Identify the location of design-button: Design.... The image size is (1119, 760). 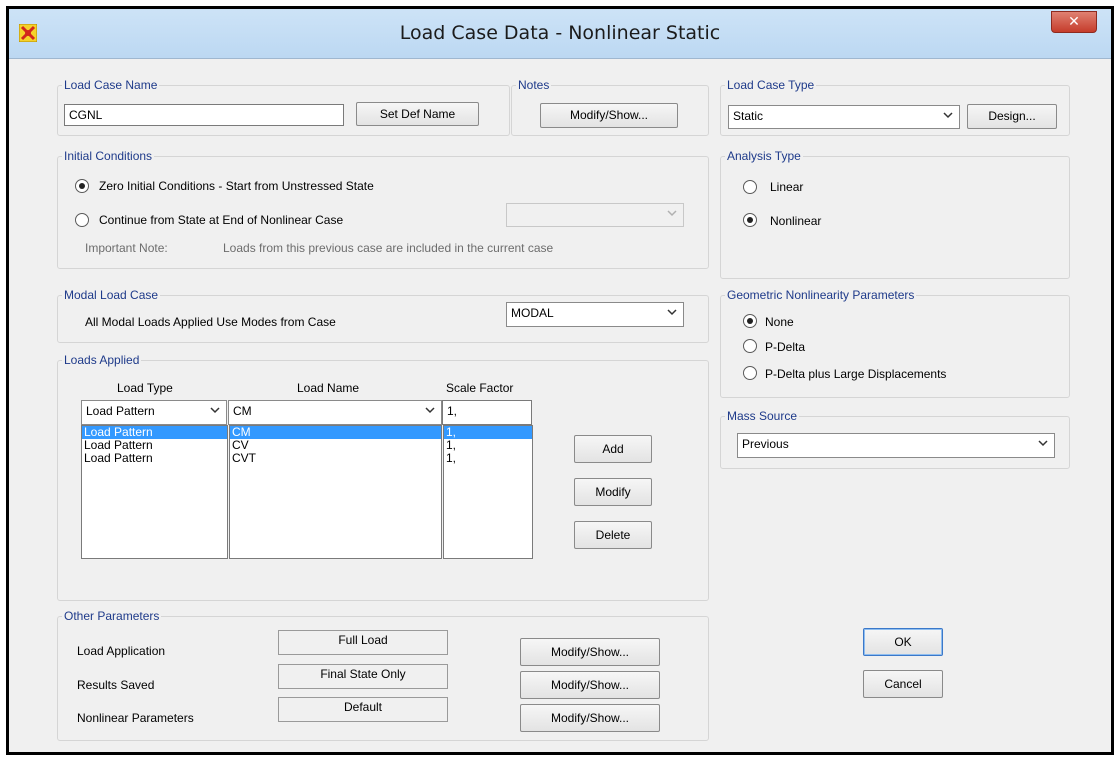
(1012, 116).